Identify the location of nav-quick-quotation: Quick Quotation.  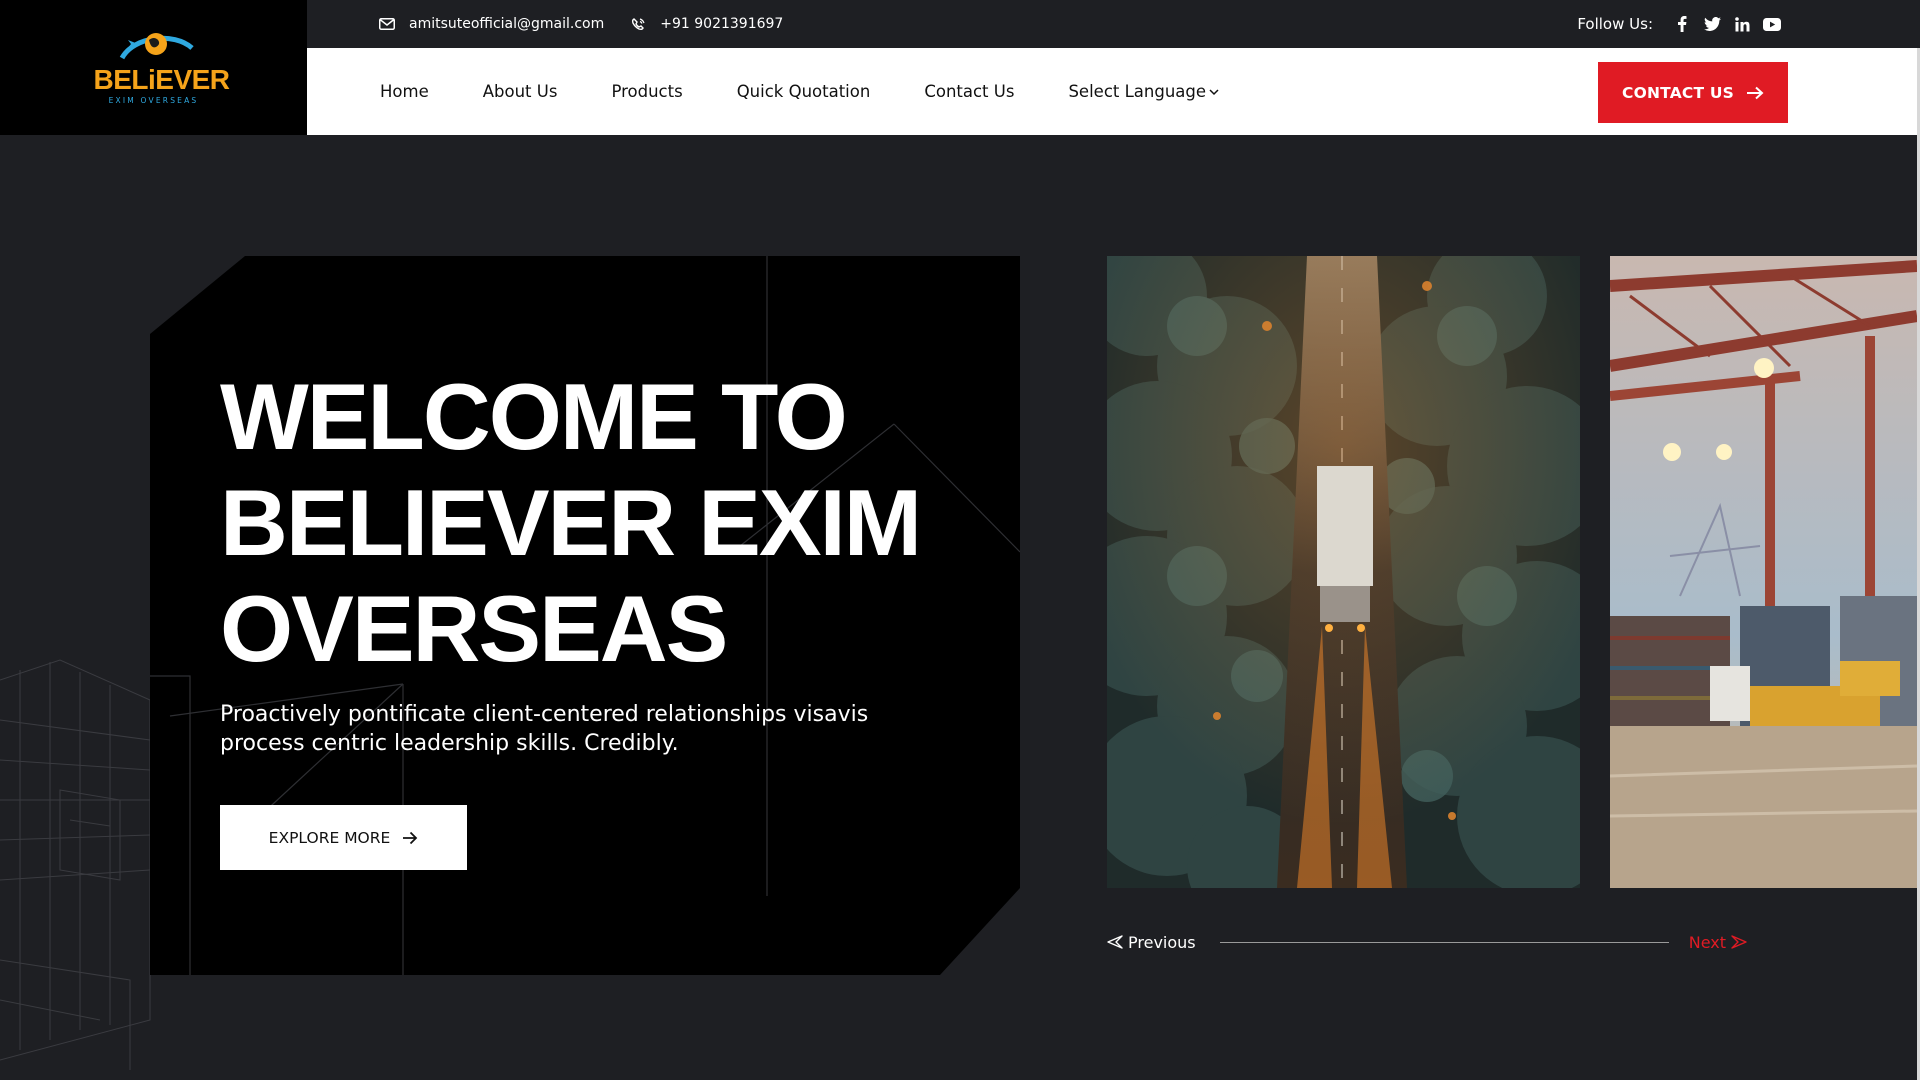
(804, 91).